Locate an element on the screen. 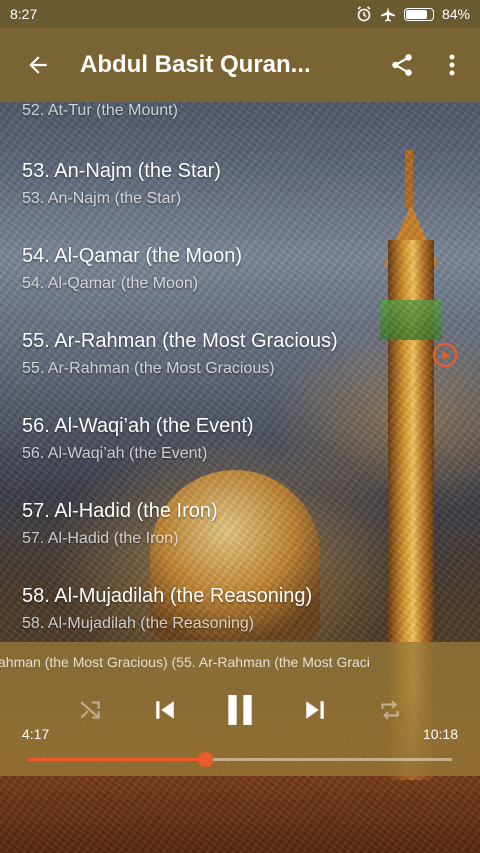 Image resolution: width=480 pixels, height=853 pixels. more-vert-icon is located at coordinates (452, 65).